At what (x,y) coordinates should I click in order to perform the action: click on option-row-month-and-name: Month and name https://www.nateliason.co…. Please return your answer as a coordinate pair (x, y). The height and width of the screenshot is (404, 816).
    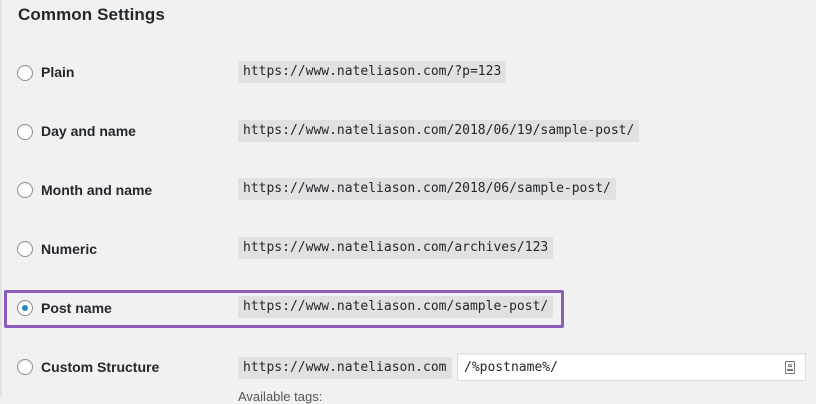
    Looking at the image, I should click on (408, 190).